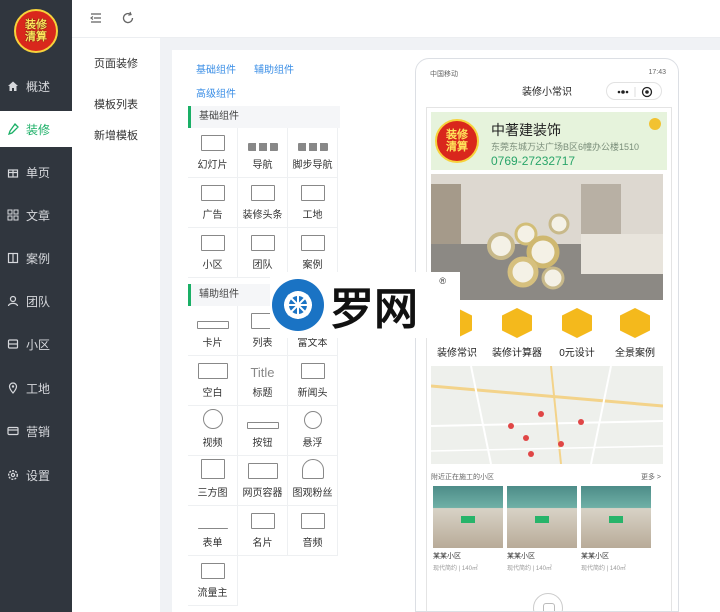 This screenshot has width=720, height=612. Describe the element at coordinates (547, 237) in the screenshot. I see `banner-image` at that location.